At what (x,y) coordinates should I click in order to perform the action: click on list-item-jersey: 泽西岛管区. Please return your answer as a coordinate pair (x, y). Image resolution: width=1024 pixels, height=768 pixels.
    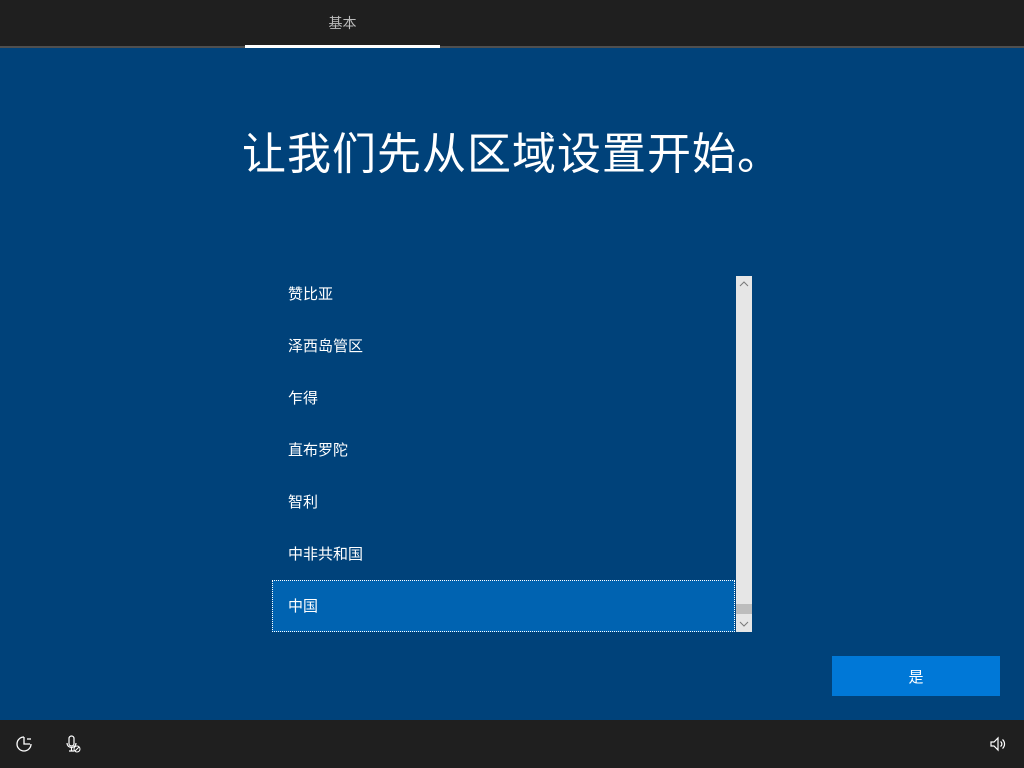
    Looking at the image, I should click on (503, 346).